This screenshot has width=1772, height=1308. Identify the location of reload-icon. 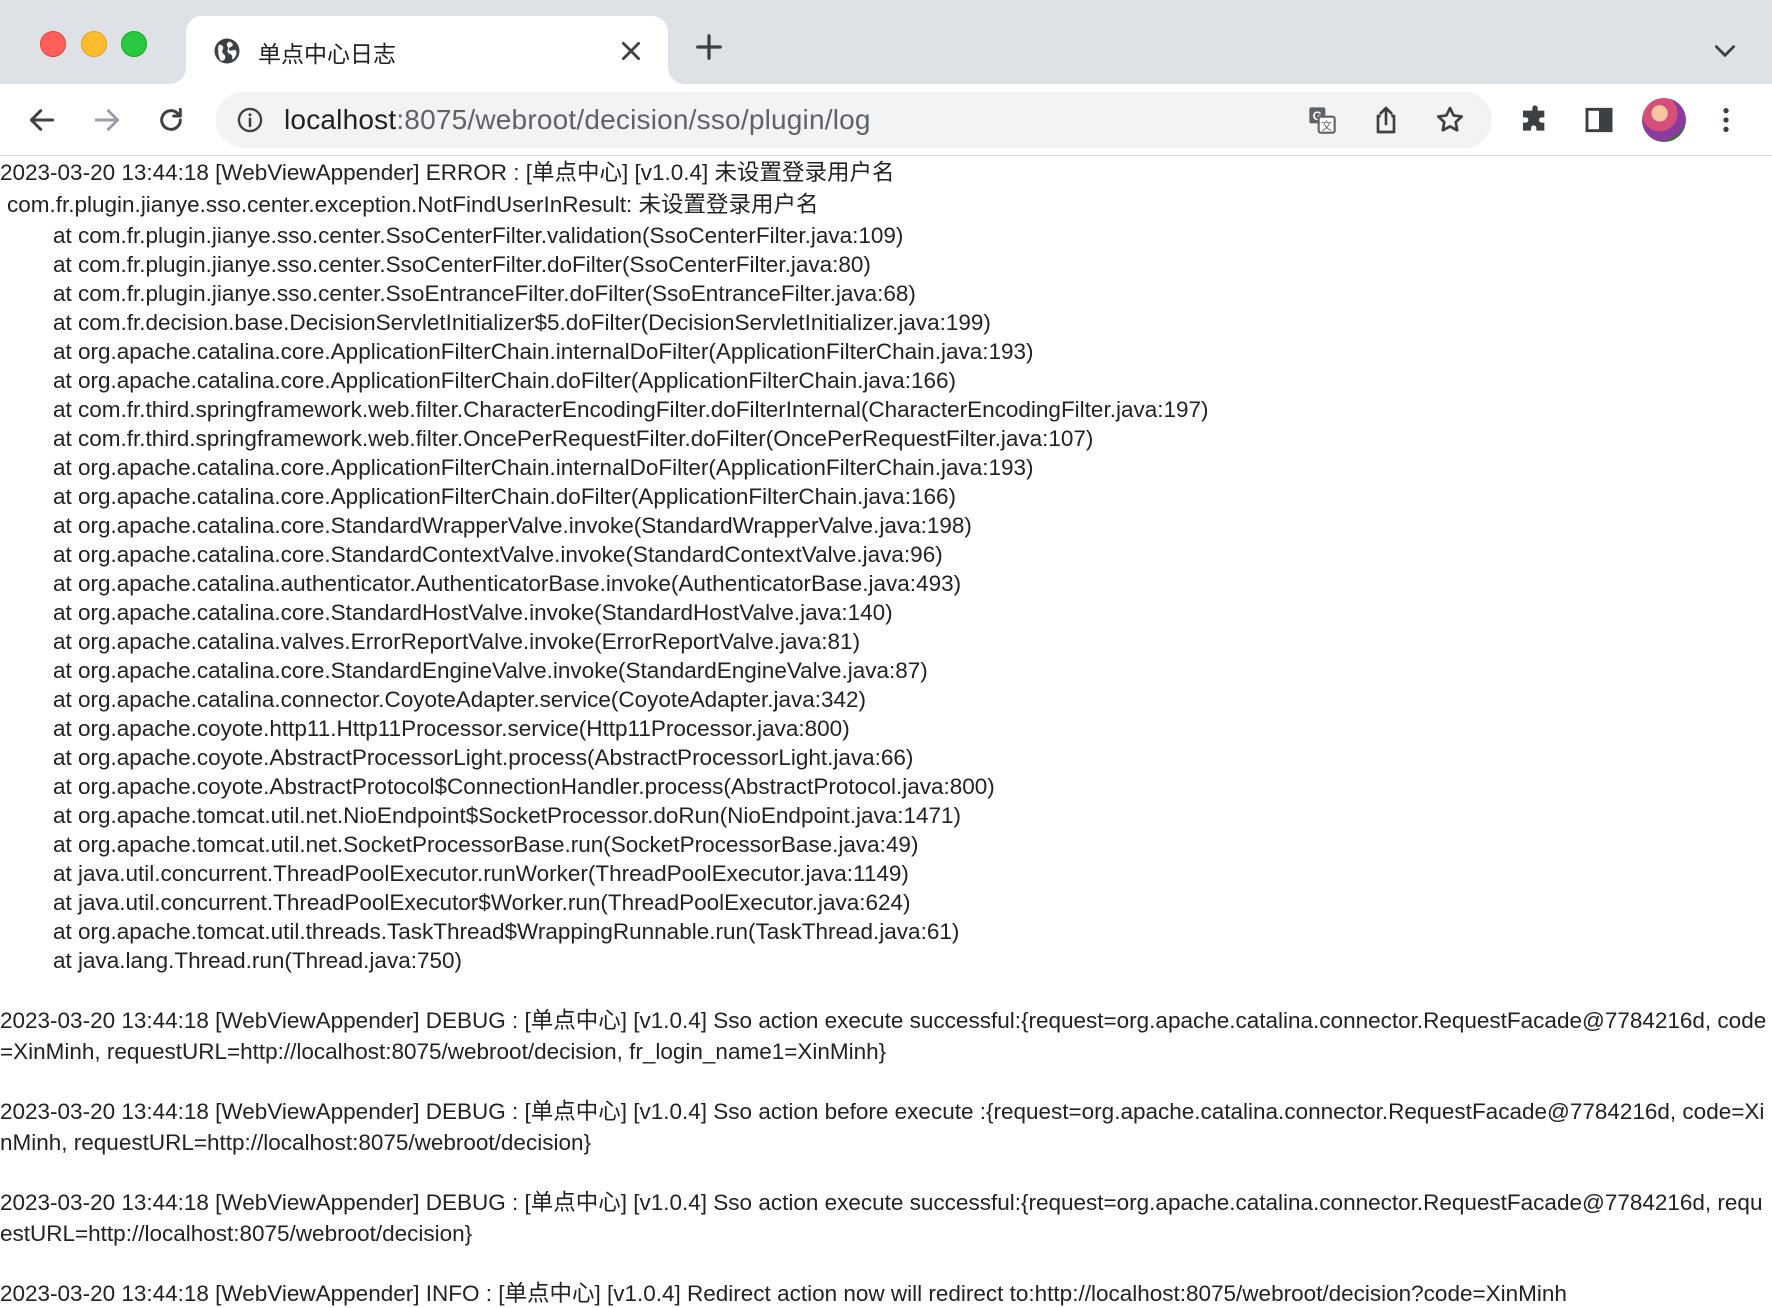
(171, 119).